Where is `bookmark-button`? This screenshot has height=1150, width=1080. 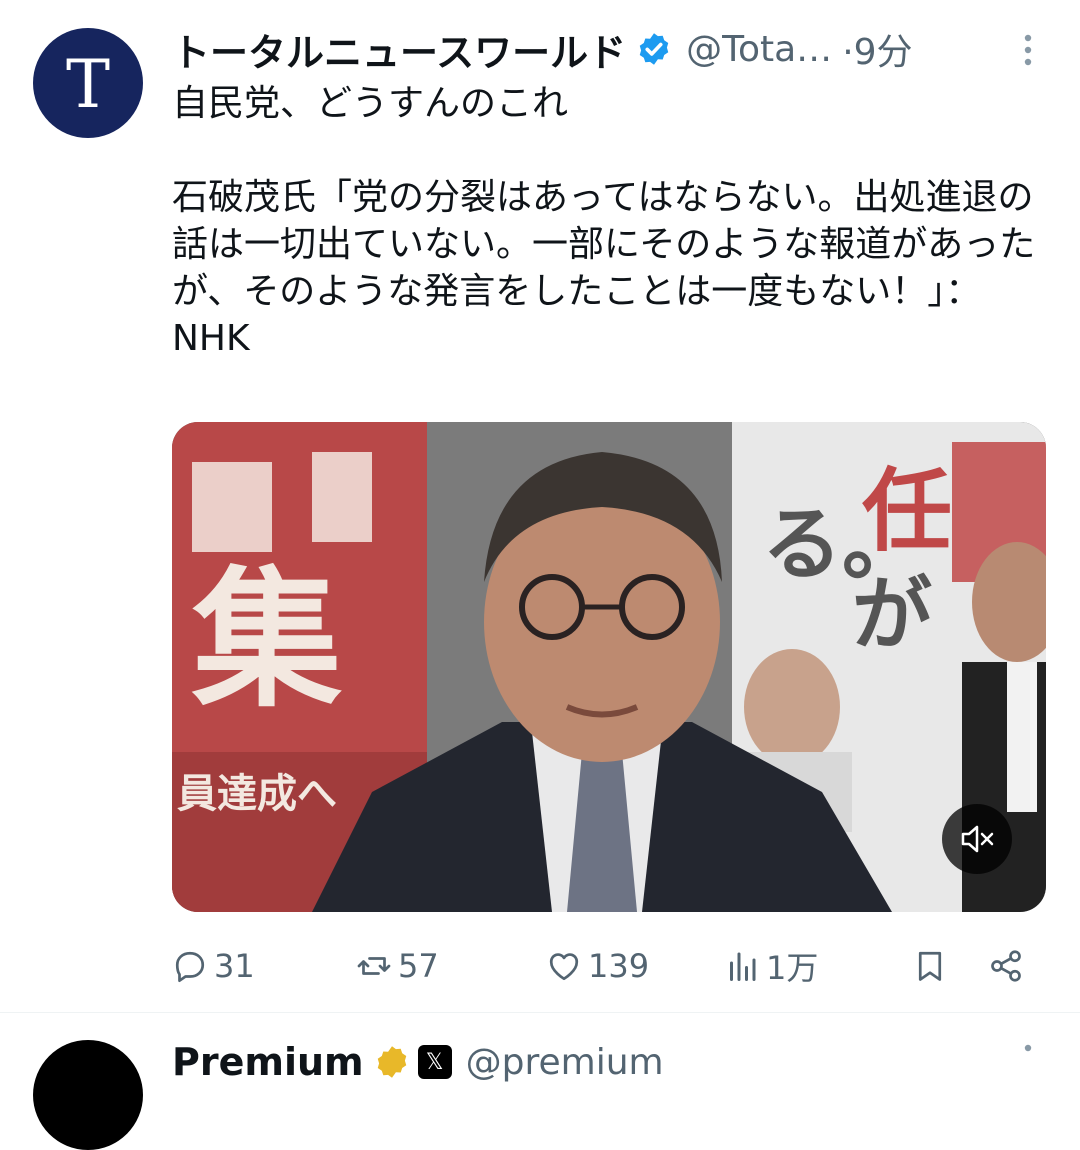
bookmark-button is located at coordinates (930, 966).